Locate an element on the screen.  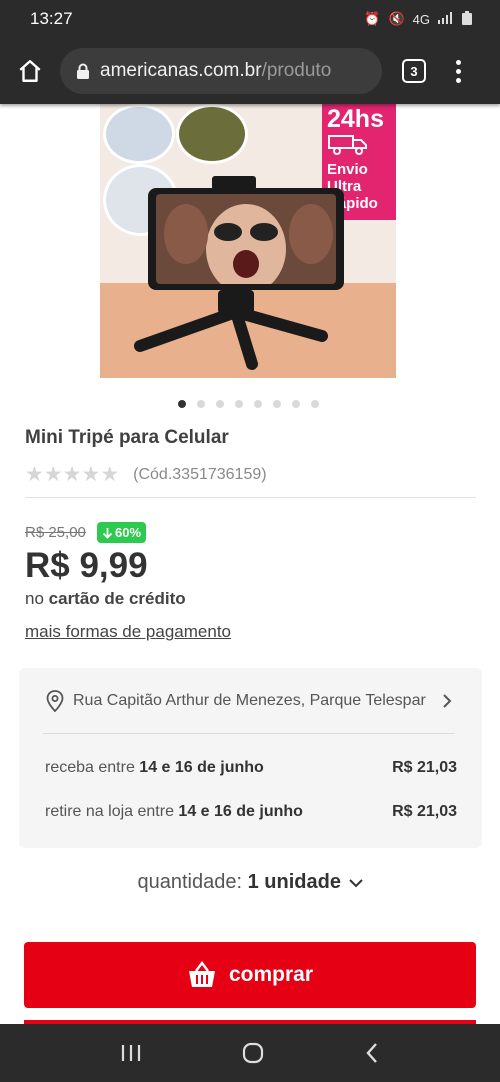
quantity-label: quantidade: is located at coordinates (190, 882).